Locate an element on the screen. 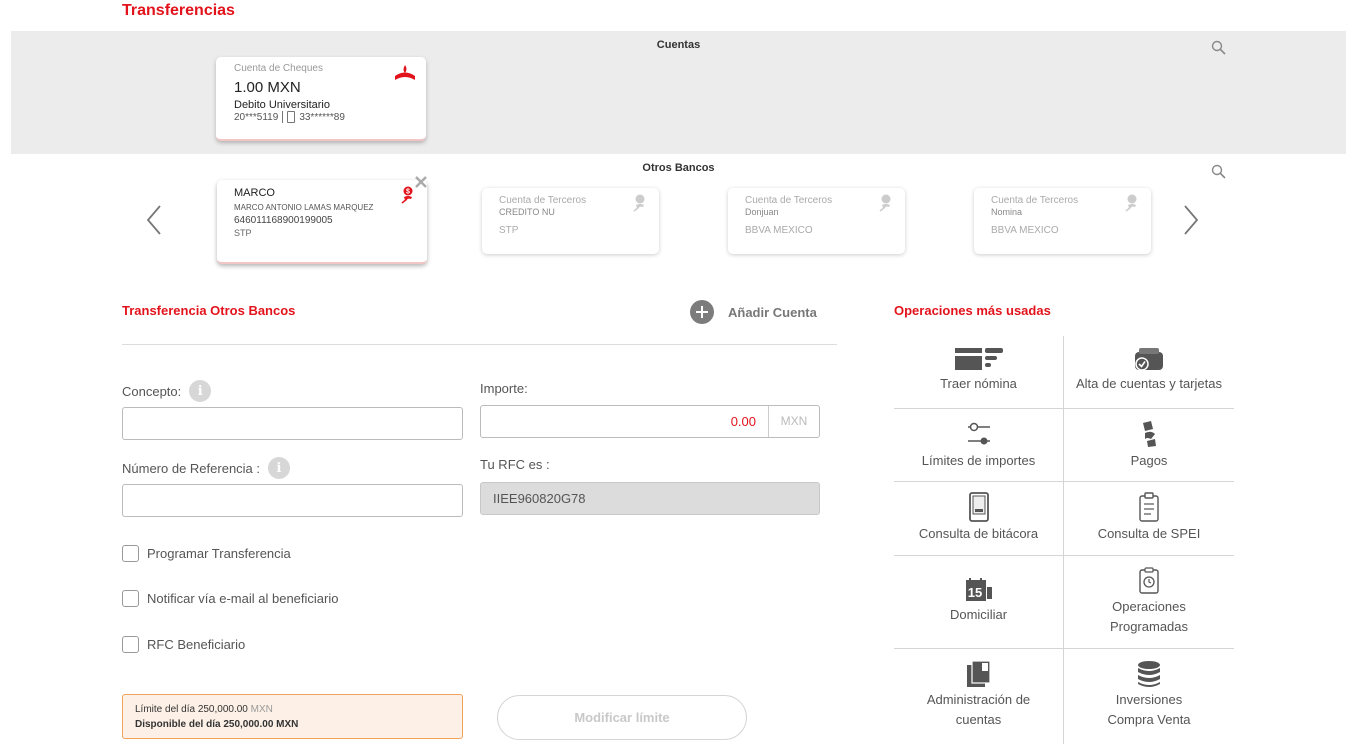 Image resolution: width=1360 pixels, height=756 pixels. chevron-right-icon is located at coordinates (1191, 220).